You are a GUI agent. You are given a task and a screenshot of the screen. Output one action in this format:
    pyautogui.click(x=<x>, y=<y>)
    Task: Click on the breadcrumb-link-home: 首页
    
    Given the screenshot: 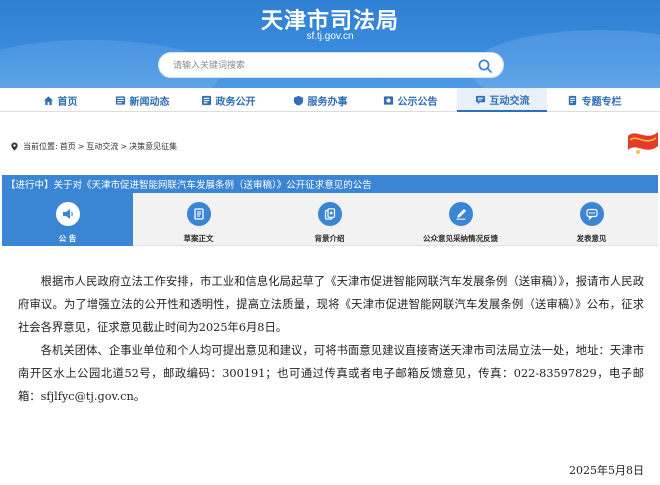 What is the action you would take?
    pyautogui.click(x=68, y=146)
    